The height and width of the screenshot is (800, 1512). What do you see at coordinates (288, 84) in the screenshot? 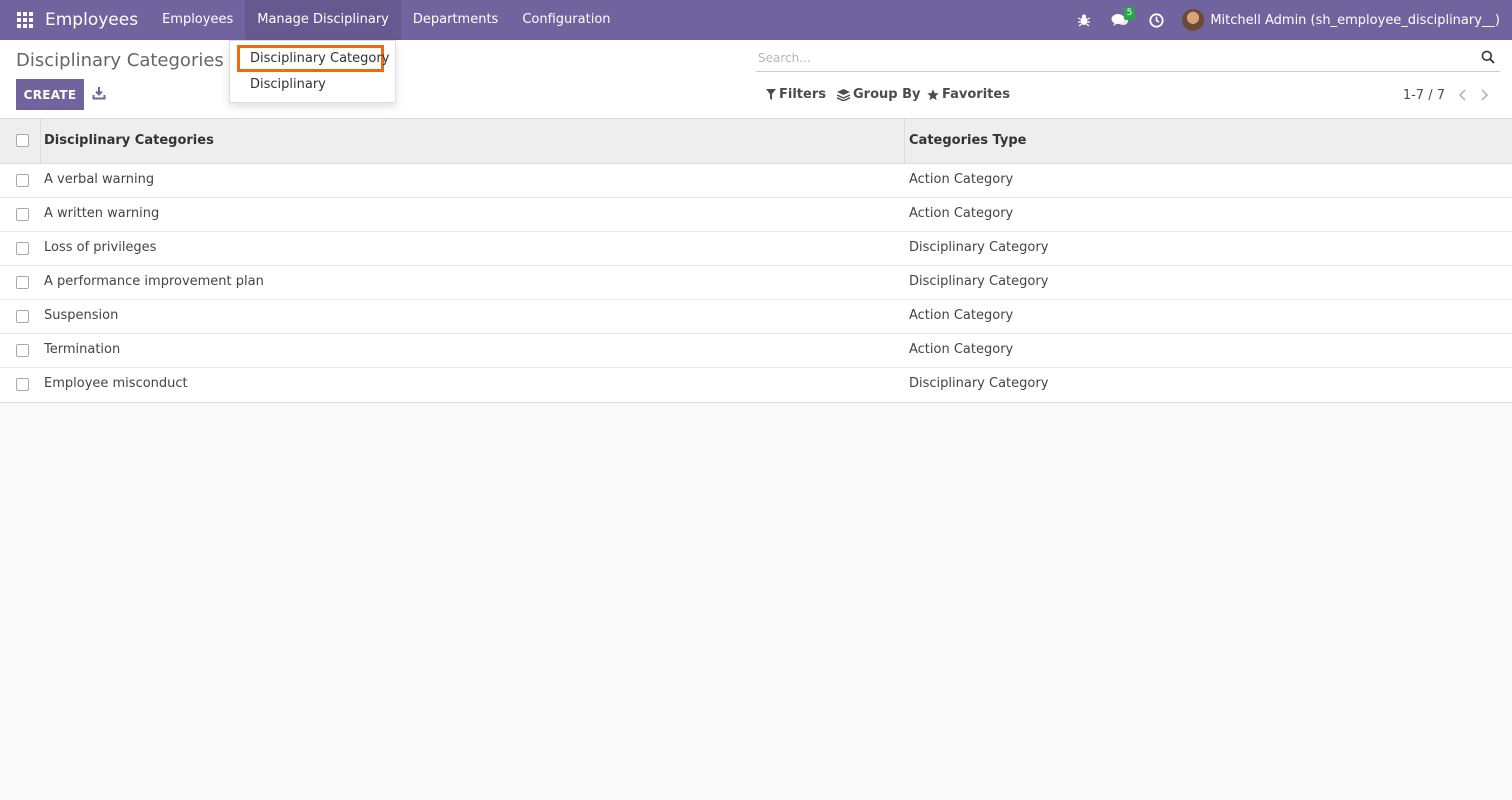
I see `dropdown-item-disciplinary: Disciplinary` at bounding box center [288, 84].